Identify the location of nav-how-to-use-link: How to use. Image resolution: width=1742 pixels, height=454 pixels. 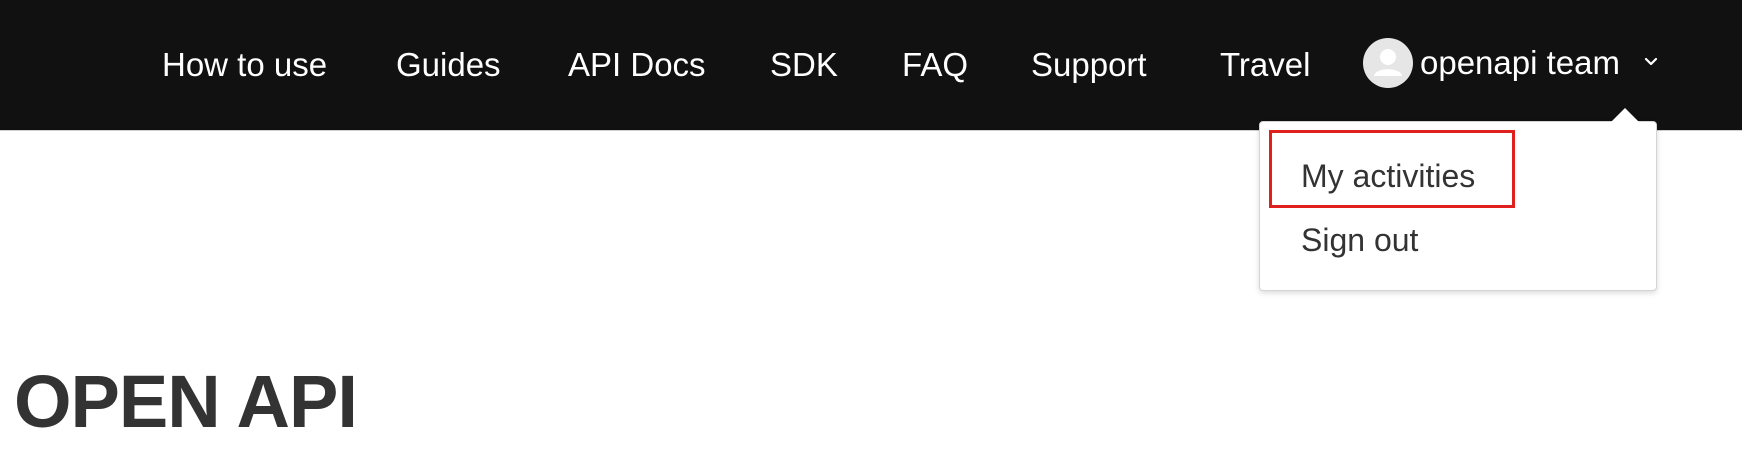
(244, 65).